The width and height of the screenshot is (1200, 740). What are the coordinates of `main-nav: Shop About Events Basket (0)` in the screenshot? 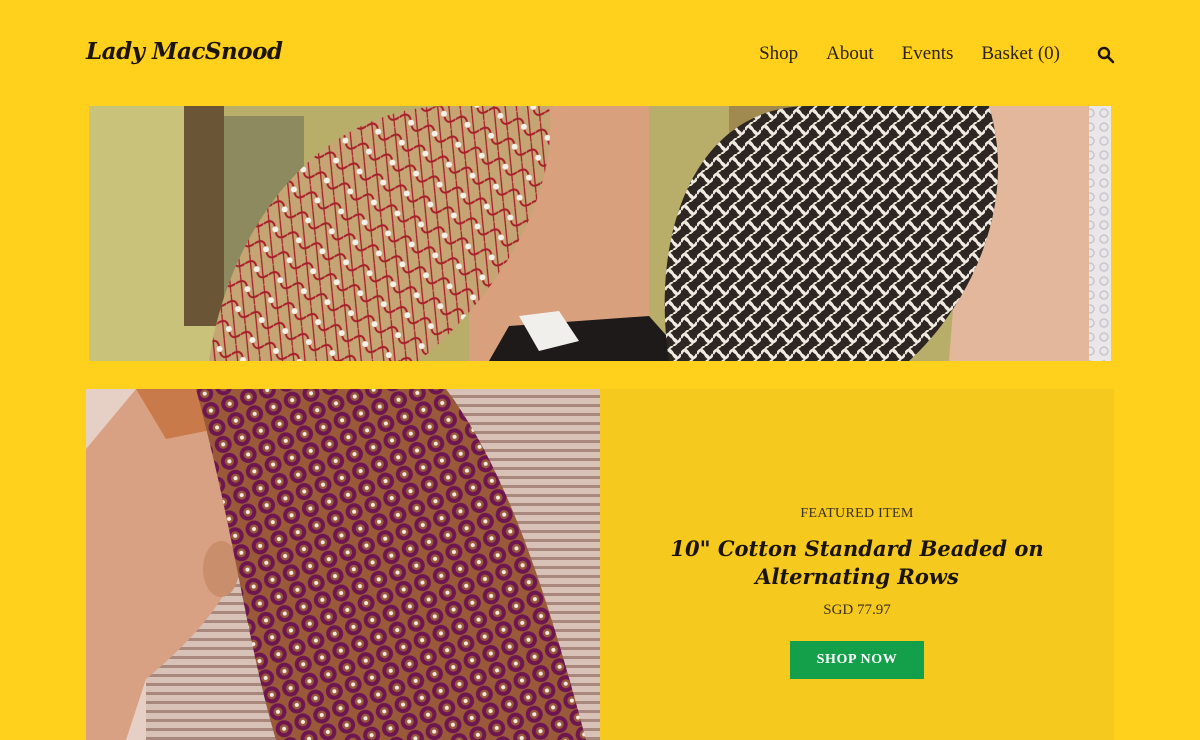 It's located at (909, 54).